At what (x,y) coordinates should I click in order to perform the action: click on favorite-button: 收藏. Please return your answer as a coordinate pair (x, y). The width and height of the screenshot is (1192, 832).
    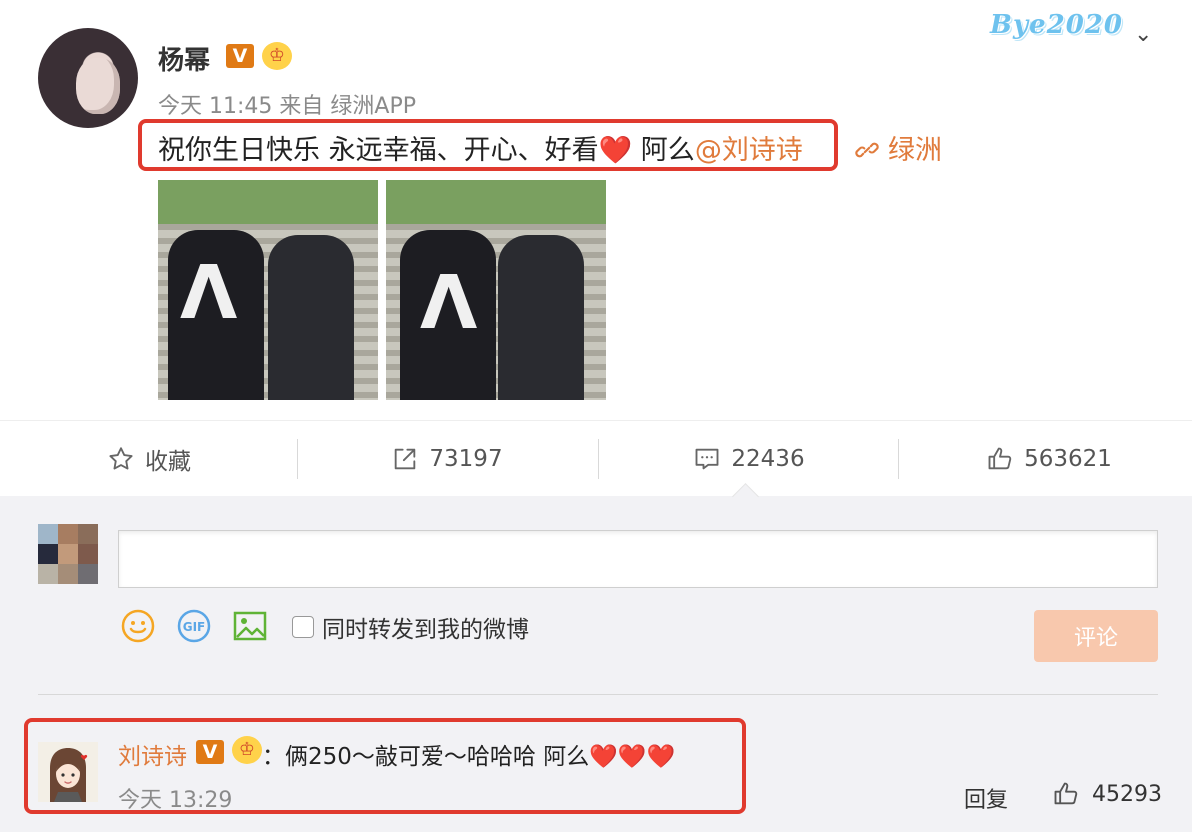
    Looking at the image, I should click on (149, 459).